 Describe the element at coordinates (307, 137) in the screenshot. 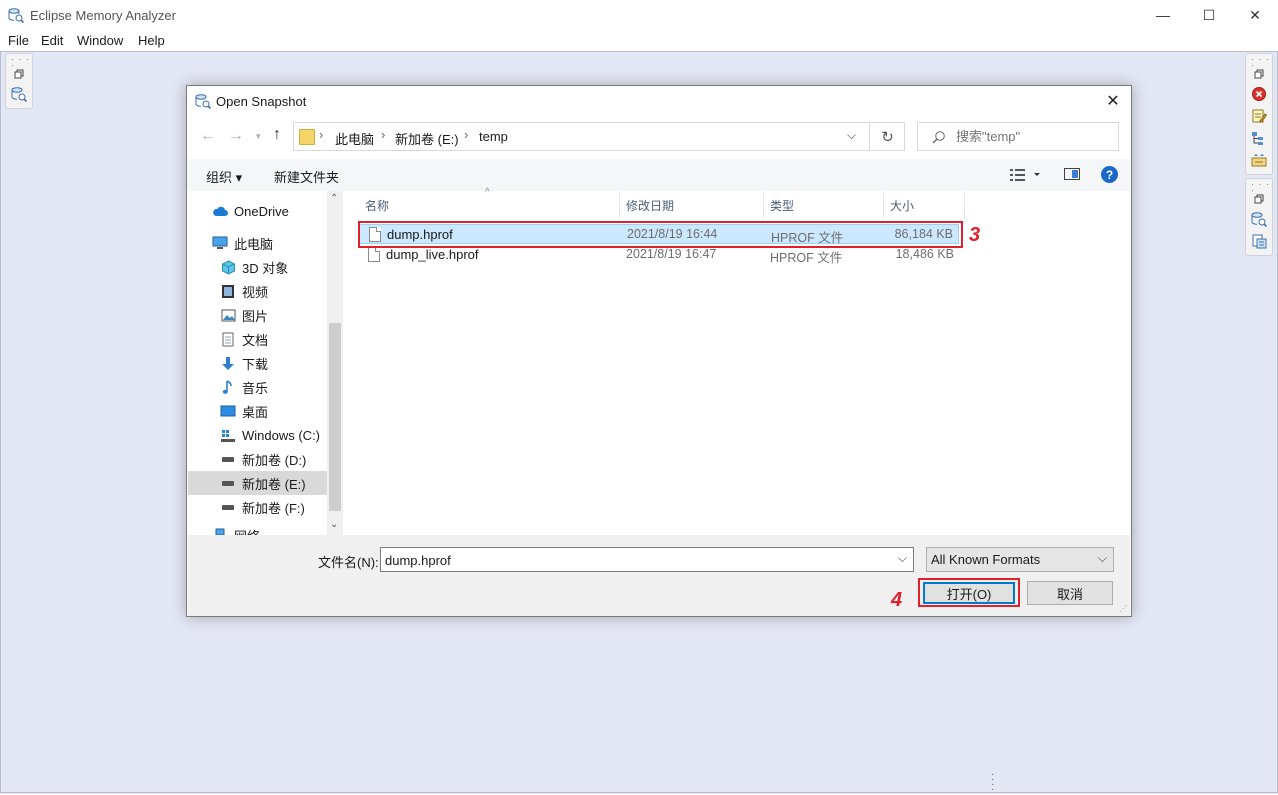

I see `folder-icon` at that location.